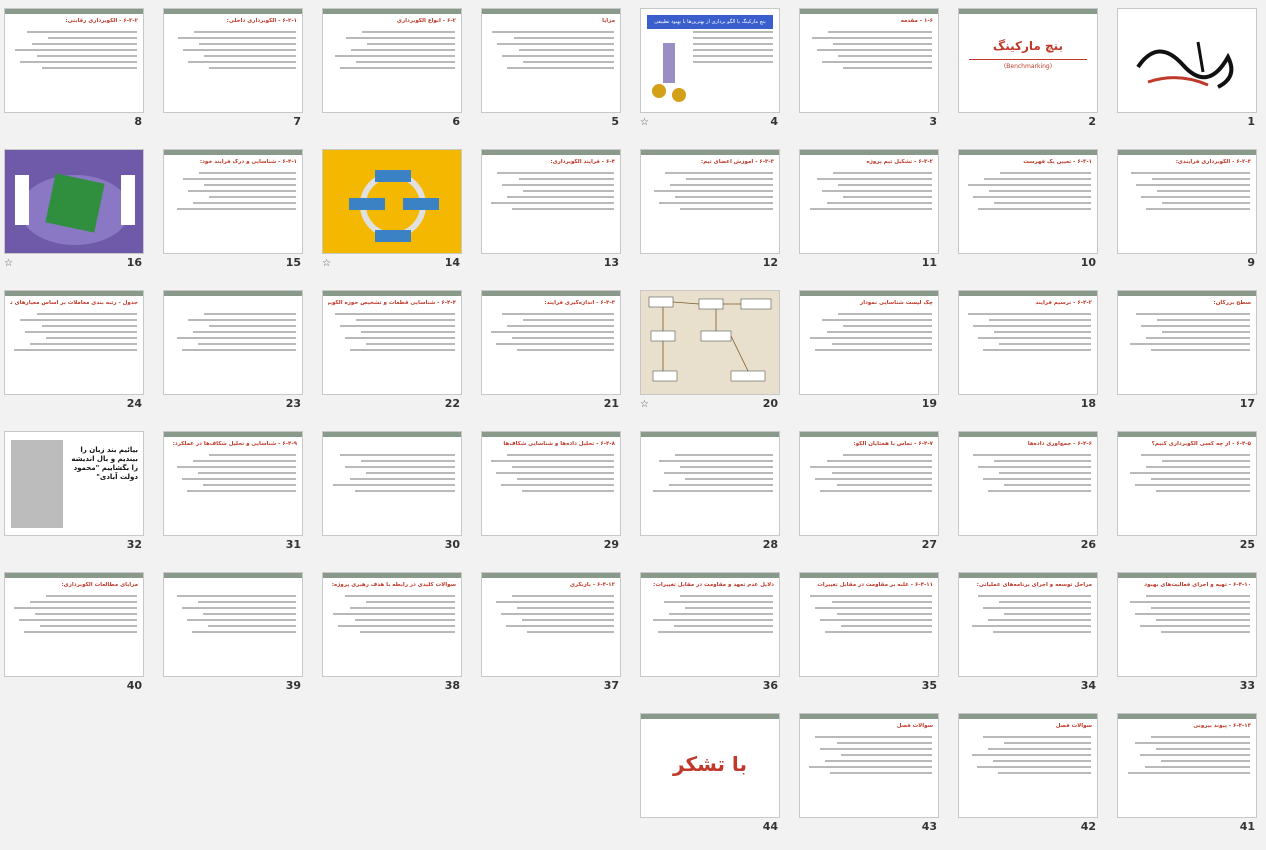 This screenshot has height=850, width=1266. I want to click on slide-preview: ۶-۴-۱۱ - غلبه بر مقاومت در مقابل تغییرات, so click(869, 624).